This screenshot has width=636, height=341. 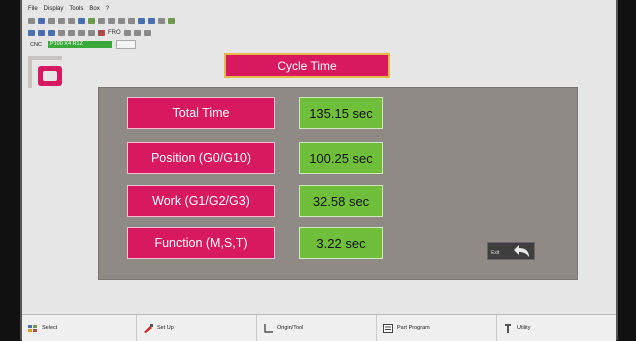 What do you see at coordinates (151, 21) in the screenshot?
I see `layout-icon` at bounding box center [151, 21].